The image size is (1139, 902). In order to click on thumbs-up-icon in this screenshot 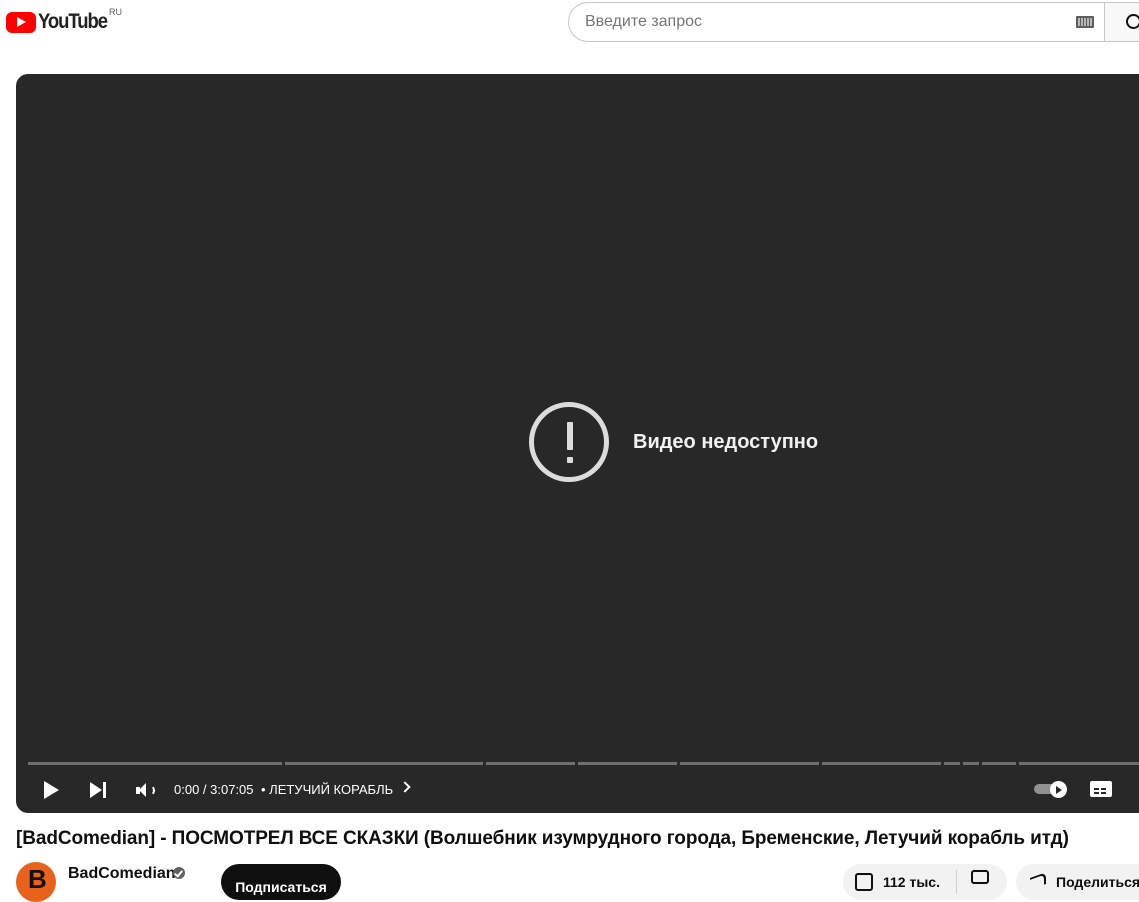, I will do `click(864, 882)`.